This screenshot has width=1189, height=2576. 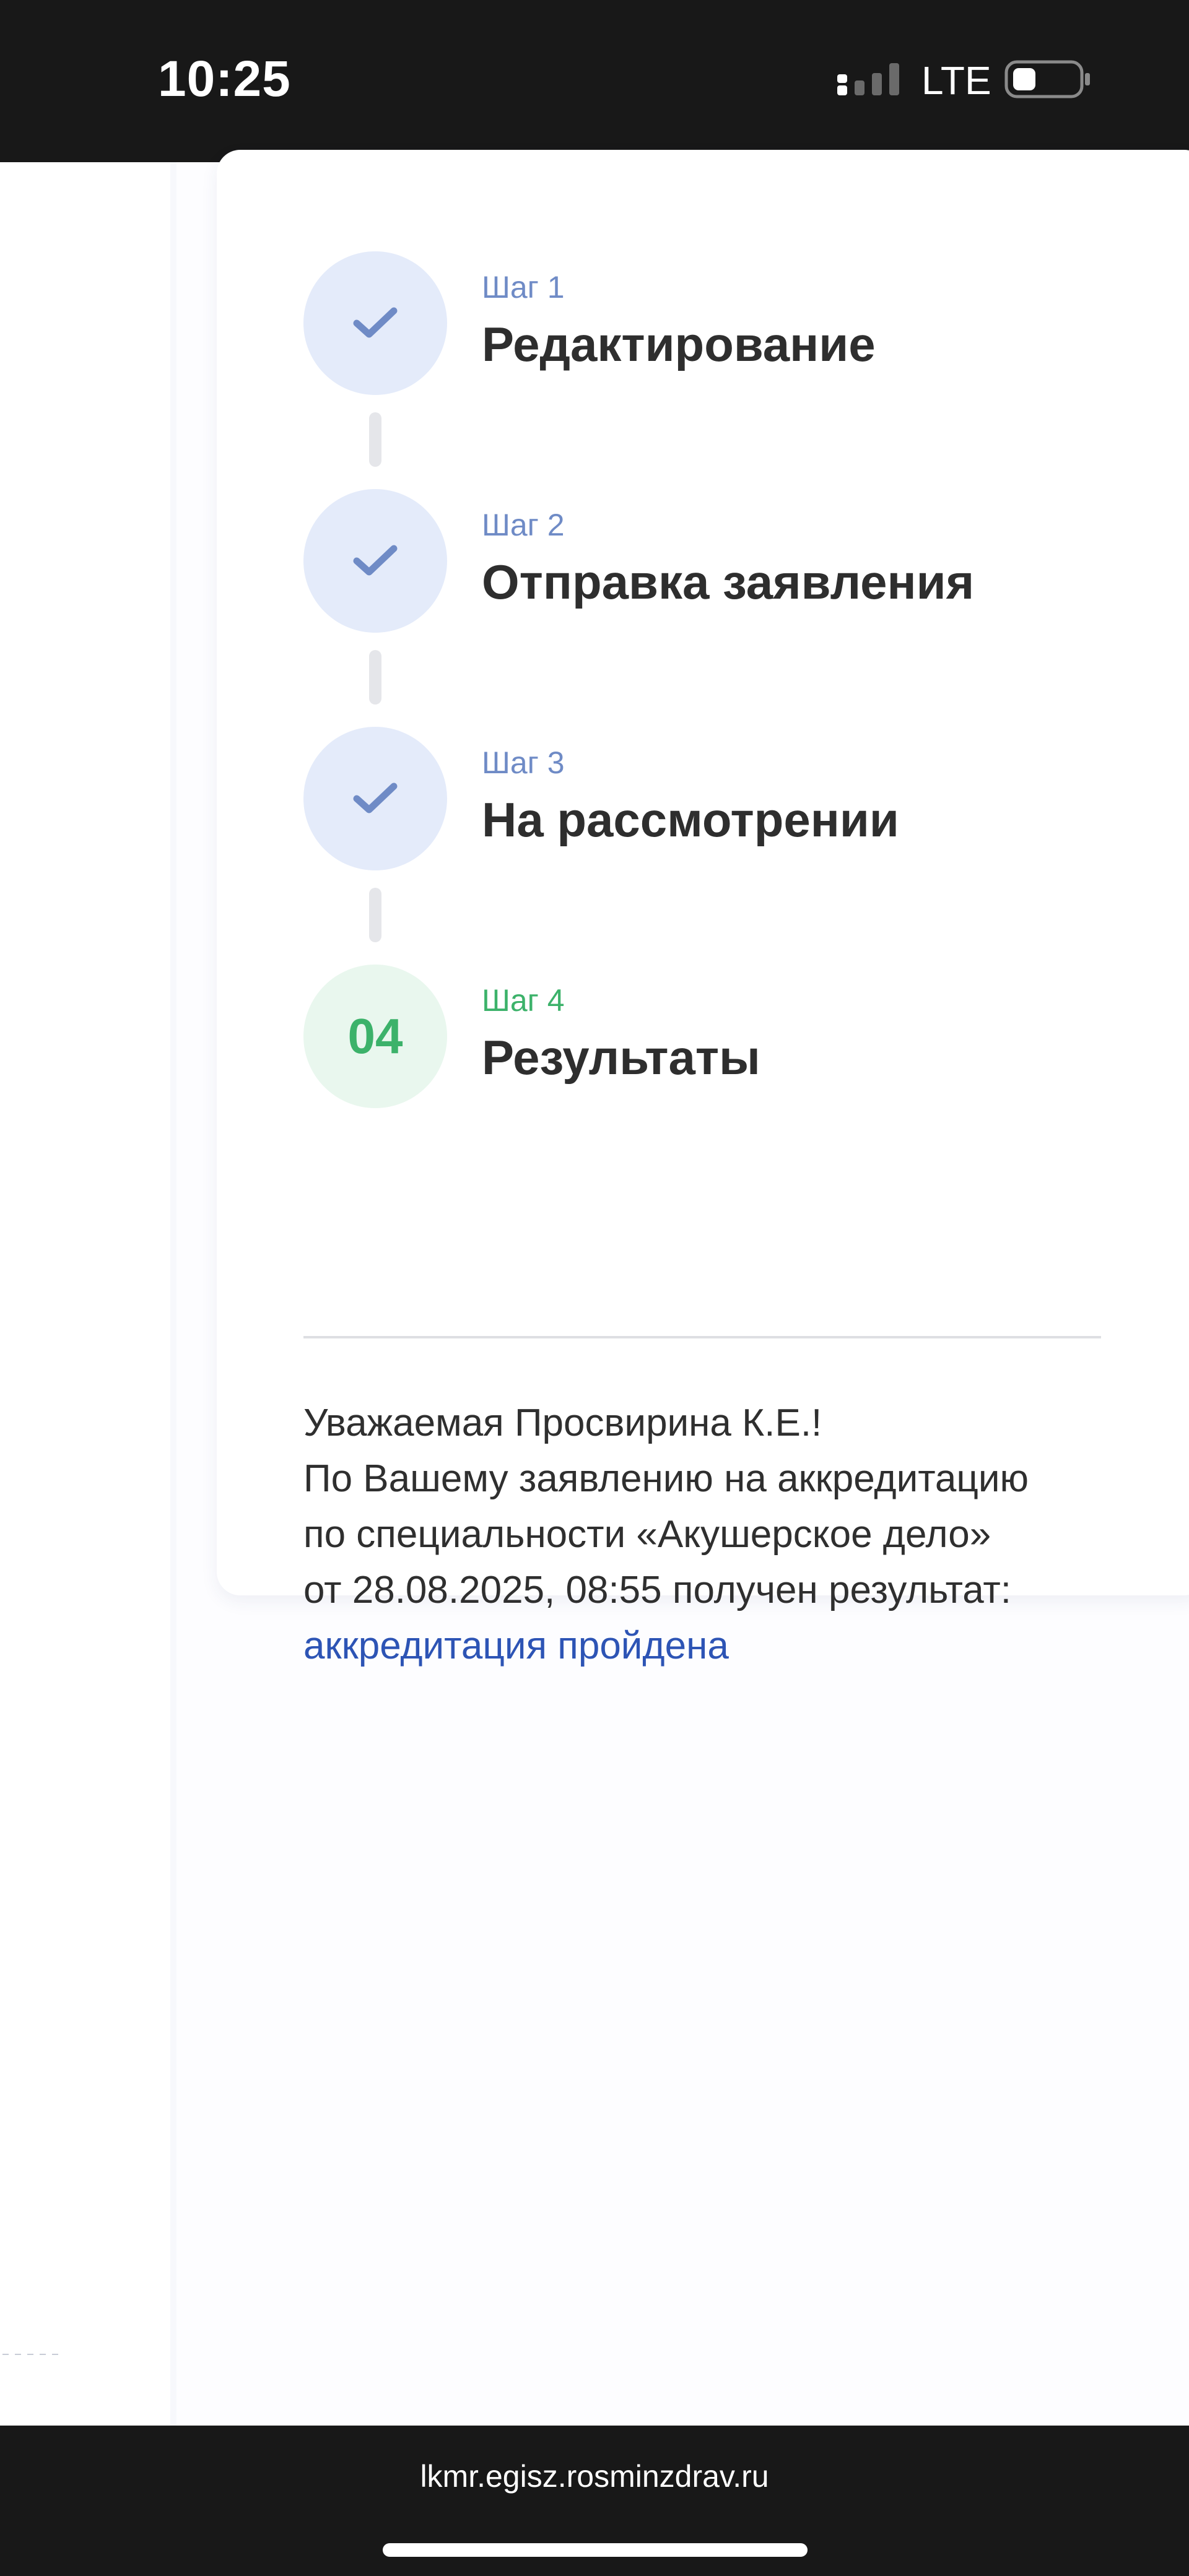 What do you see at coordinates (1047, 79) in the screenshot?
I see `battery-low-icon` at bounding box center [1047, 79].